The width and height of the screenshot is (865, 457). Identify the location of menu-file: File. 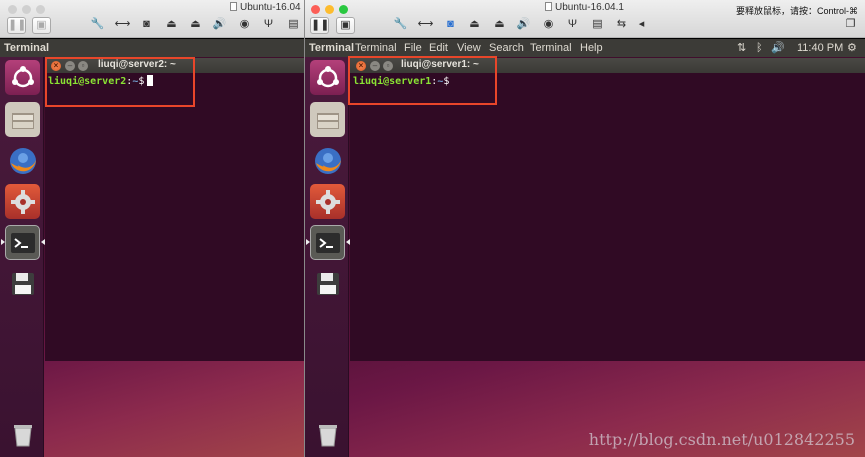
(413, 48).